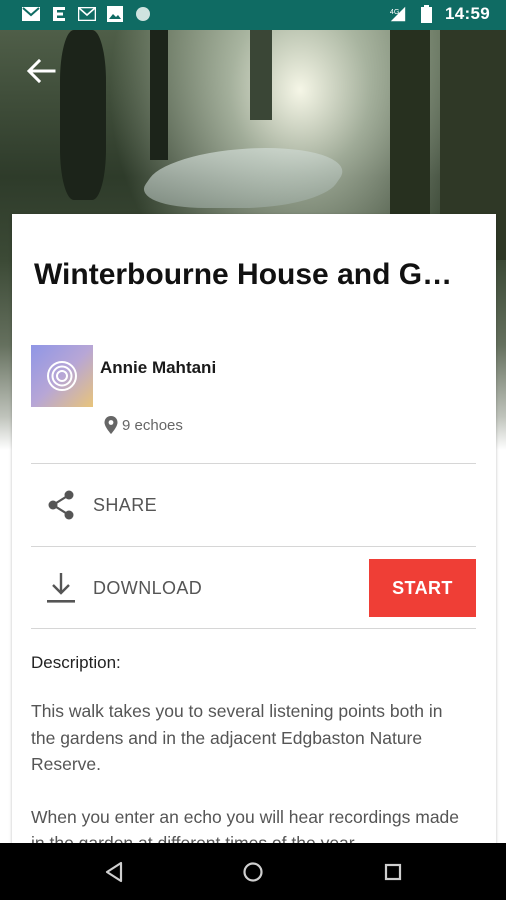 This screenshot has width=506, height=900. What do you see at coordinates (143, 14) in the screenshot?
I see `circle-app-icon` at bounding box center [143, 14].